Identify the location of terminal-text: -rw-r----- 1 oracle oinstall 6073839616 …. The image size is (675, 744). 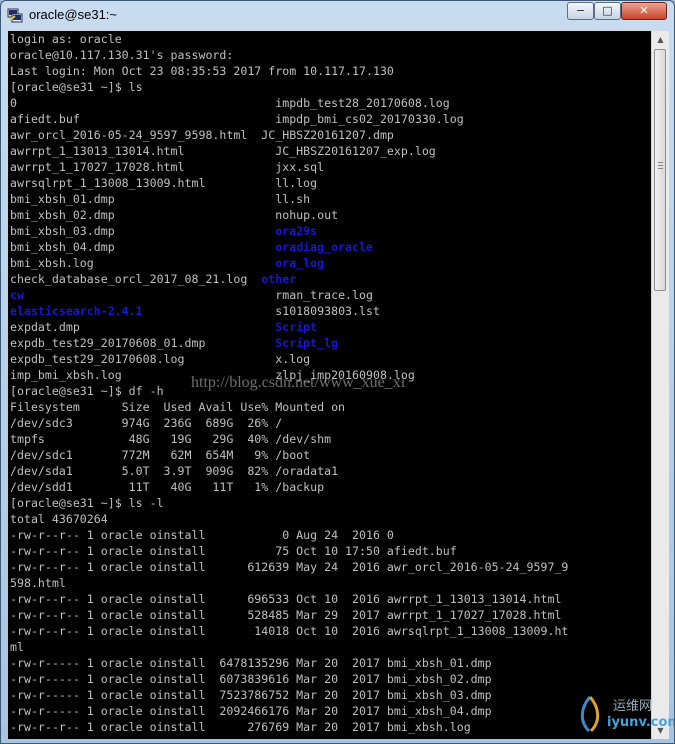
(251, 679).